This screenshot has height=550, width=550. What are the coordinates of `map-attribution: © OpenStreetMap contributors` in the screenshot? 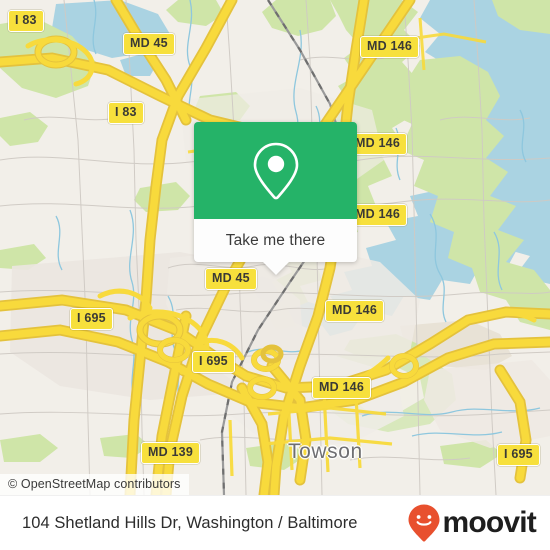 It's located at (94, 484).